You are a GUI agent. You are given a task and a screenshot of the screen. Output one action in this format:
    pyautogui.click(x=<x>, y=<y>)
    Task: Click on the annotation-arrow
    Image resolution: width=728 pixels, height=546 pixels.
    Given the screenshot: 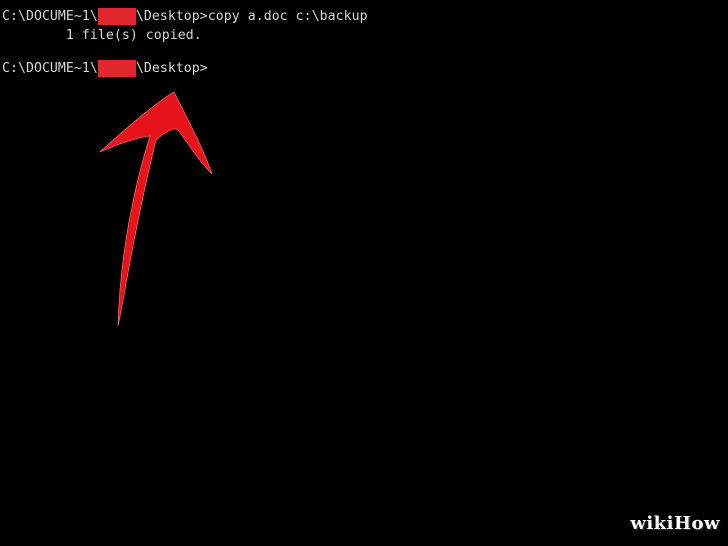 What is the action you would take?
    pyautogui.click(x=156, y=209)
    